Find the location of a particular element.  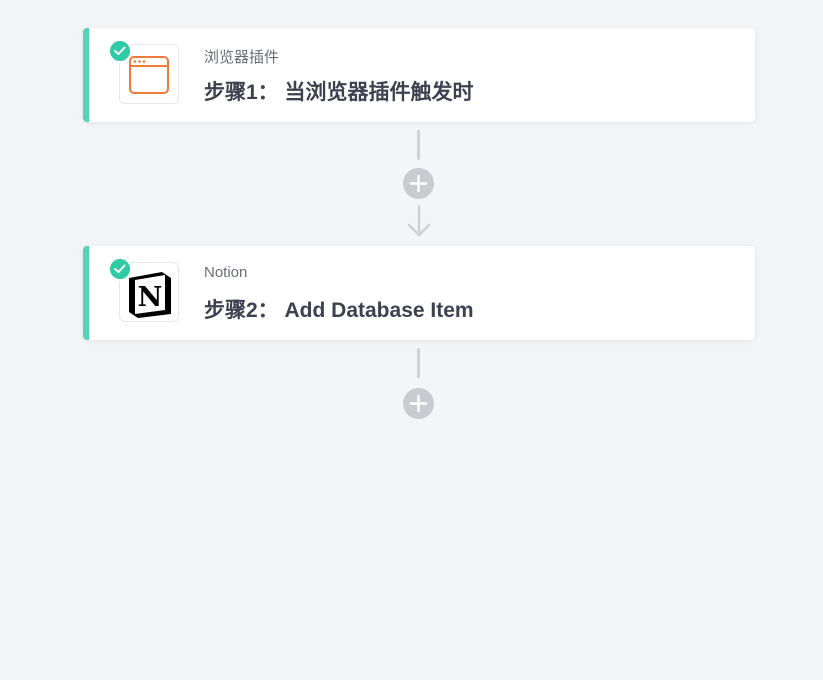

step-title: 步骤1： 当浏览器插件触发时 is located at coordinates (339, 92).